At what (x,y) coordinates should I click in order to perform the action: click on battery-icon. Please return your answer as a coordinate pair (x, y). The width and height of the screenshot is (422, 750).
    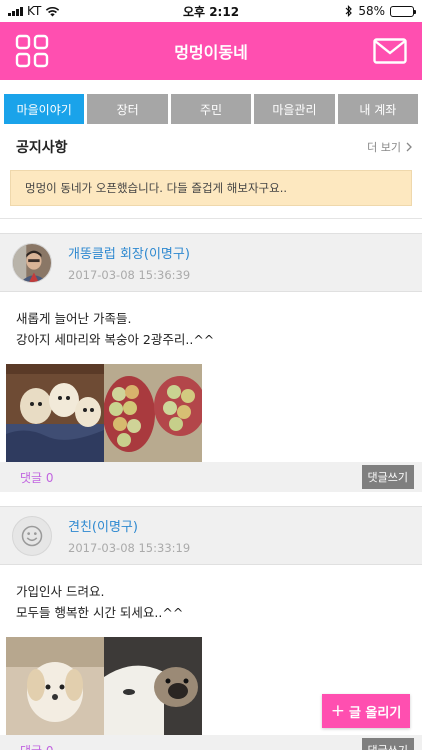
    Looking at the image, I should click on (403, 11).